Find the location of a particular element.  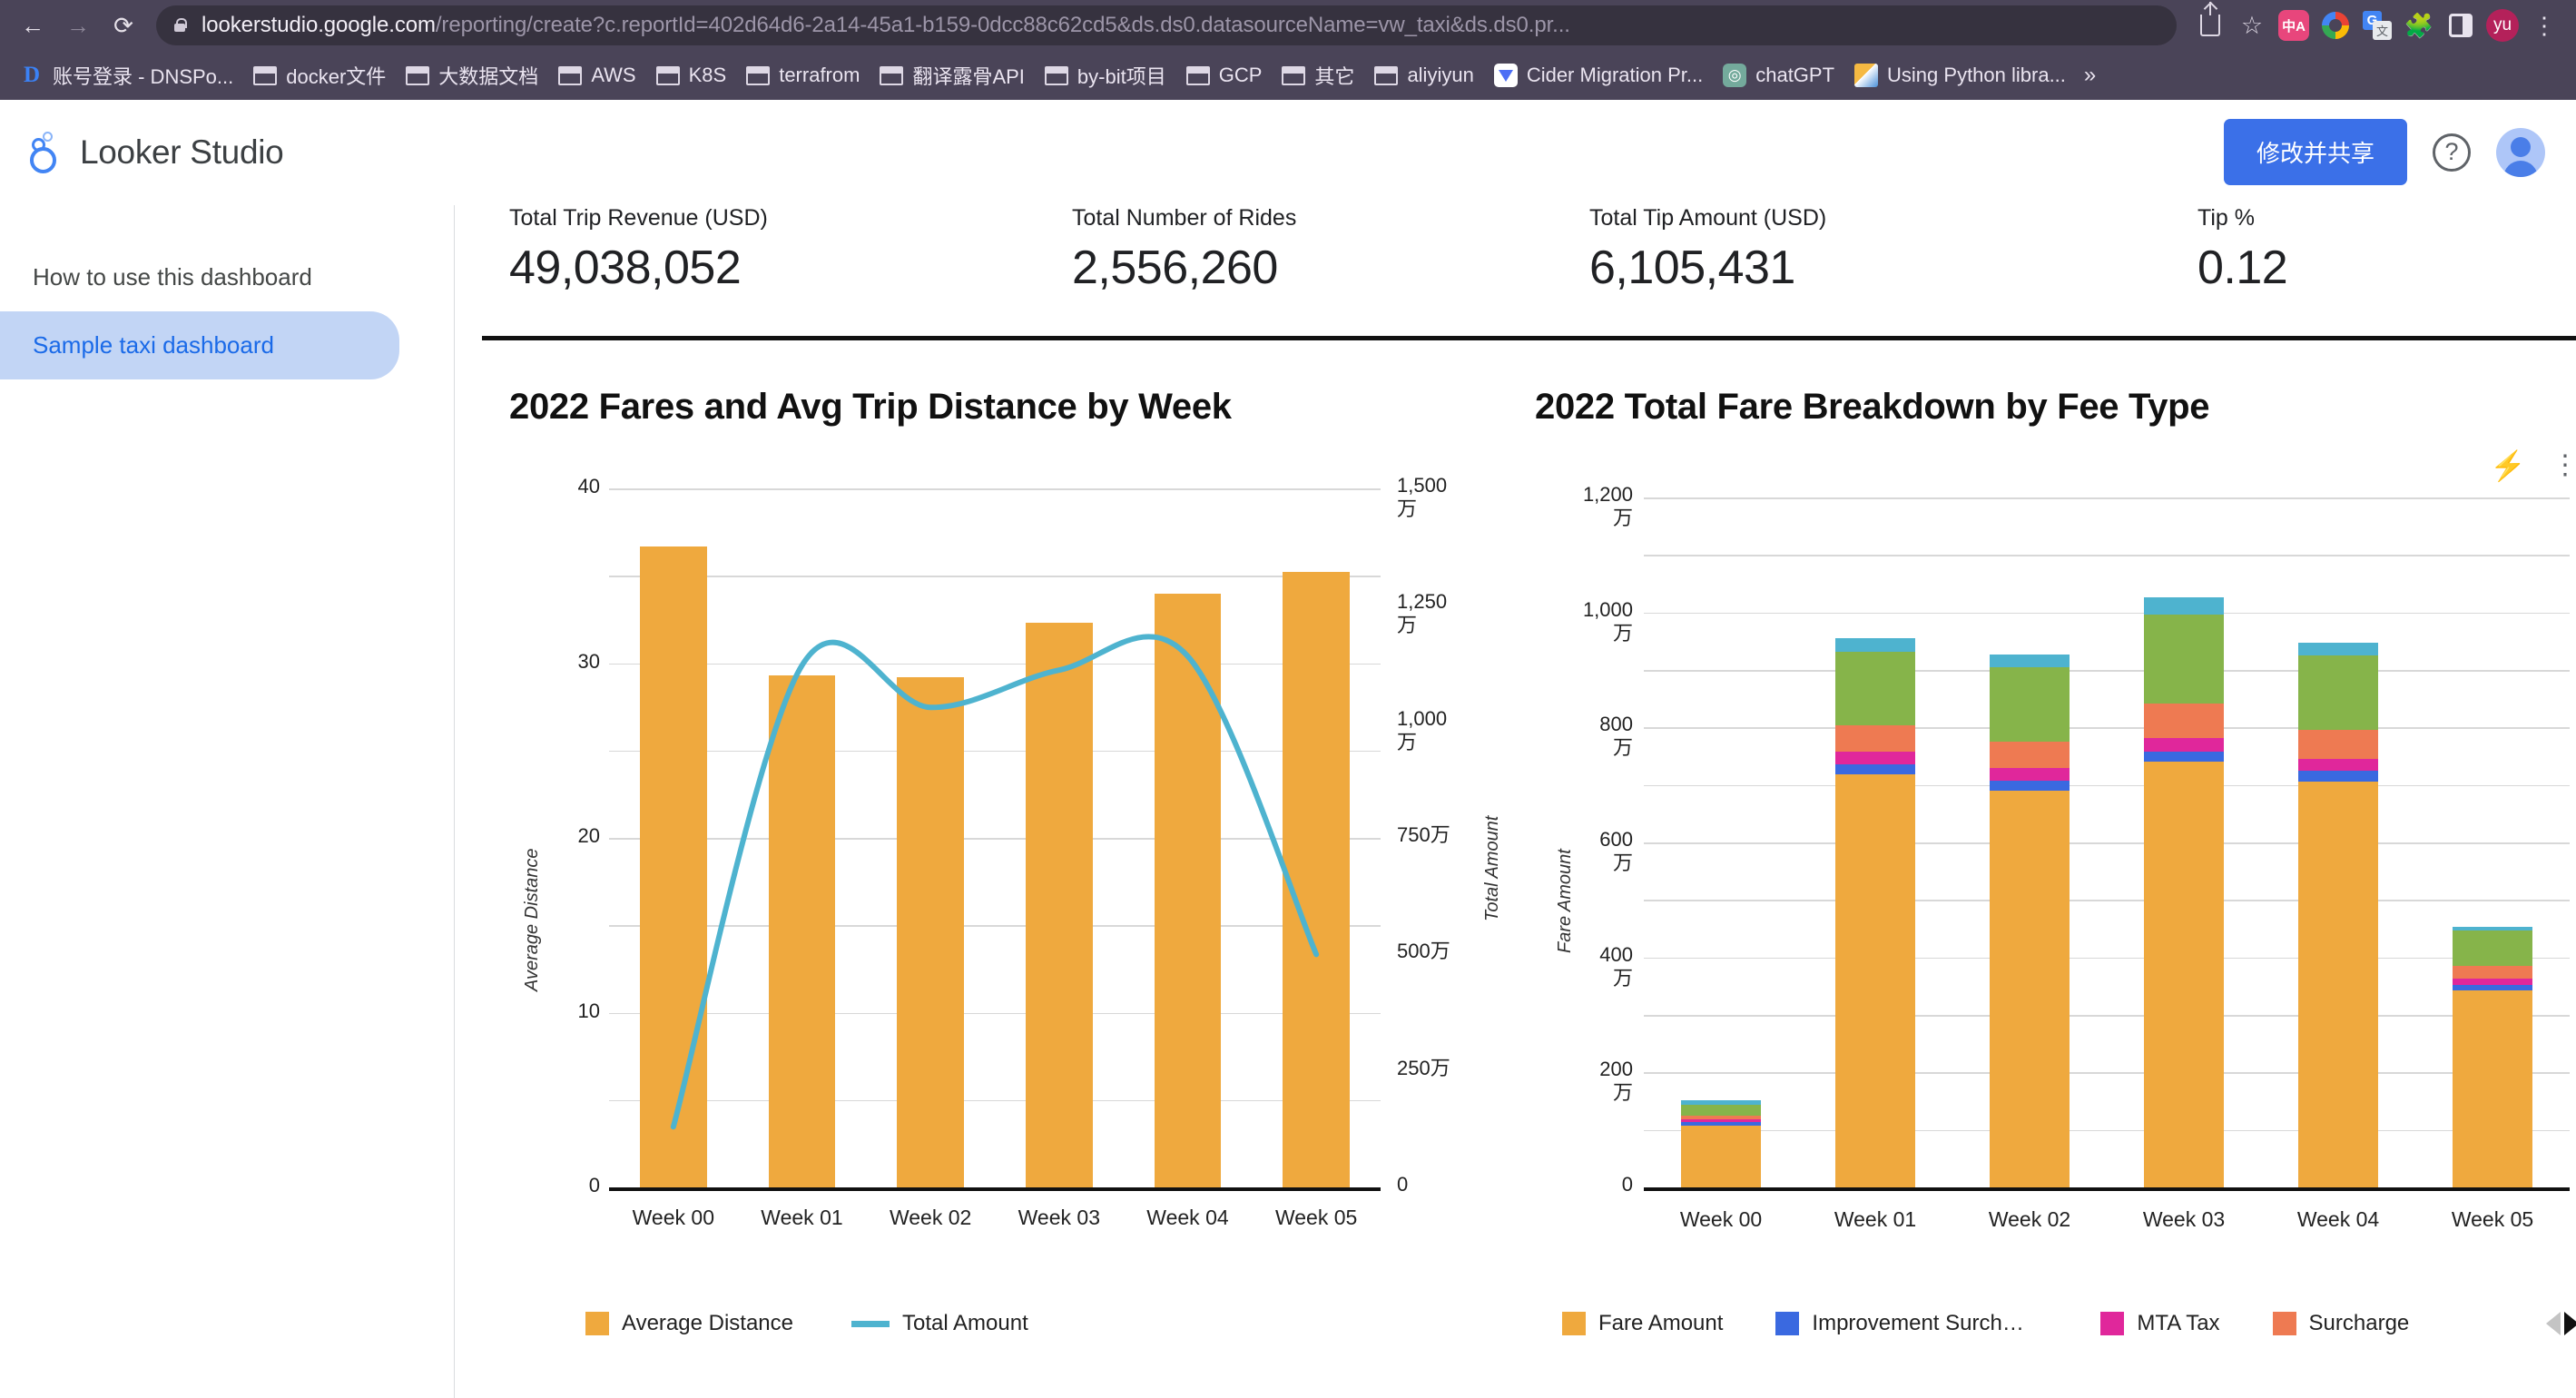

bookmark-item: 其它 is located at coordinates (1318, 75).